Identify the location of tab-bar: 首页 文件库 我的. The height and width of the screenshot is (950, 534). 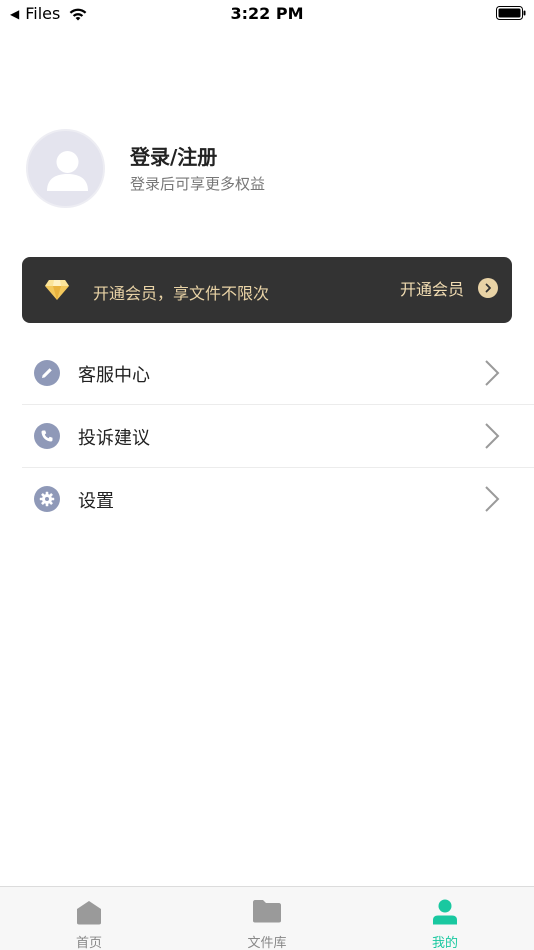
(267, 918).